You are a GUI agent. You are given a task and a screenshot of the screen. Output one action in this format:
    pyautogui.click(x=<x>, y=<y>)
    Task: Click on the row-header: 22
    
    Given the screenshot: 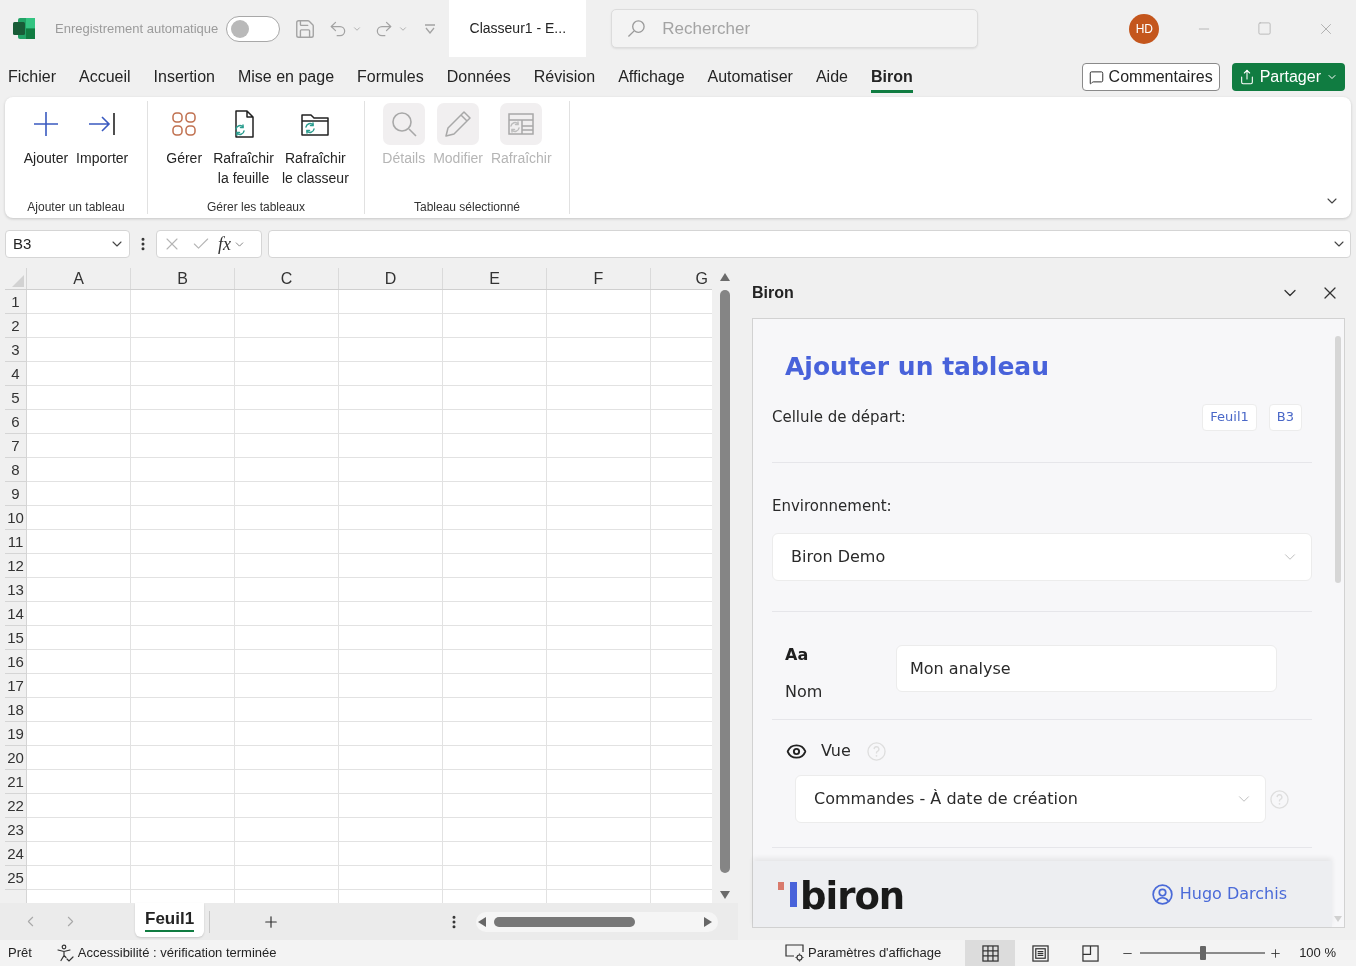 What is the action you would take?
    pyautogui.click(x=15, y=806)
    